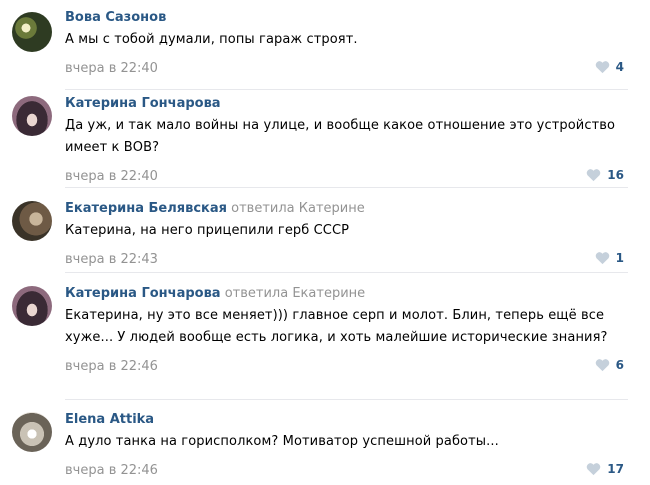 This screenshot has height=485, width=650. What do you see at coordinates (109, 419) in the screenshot?
I see `comment-author: Elena Attika` at bounding box center [109, 419].